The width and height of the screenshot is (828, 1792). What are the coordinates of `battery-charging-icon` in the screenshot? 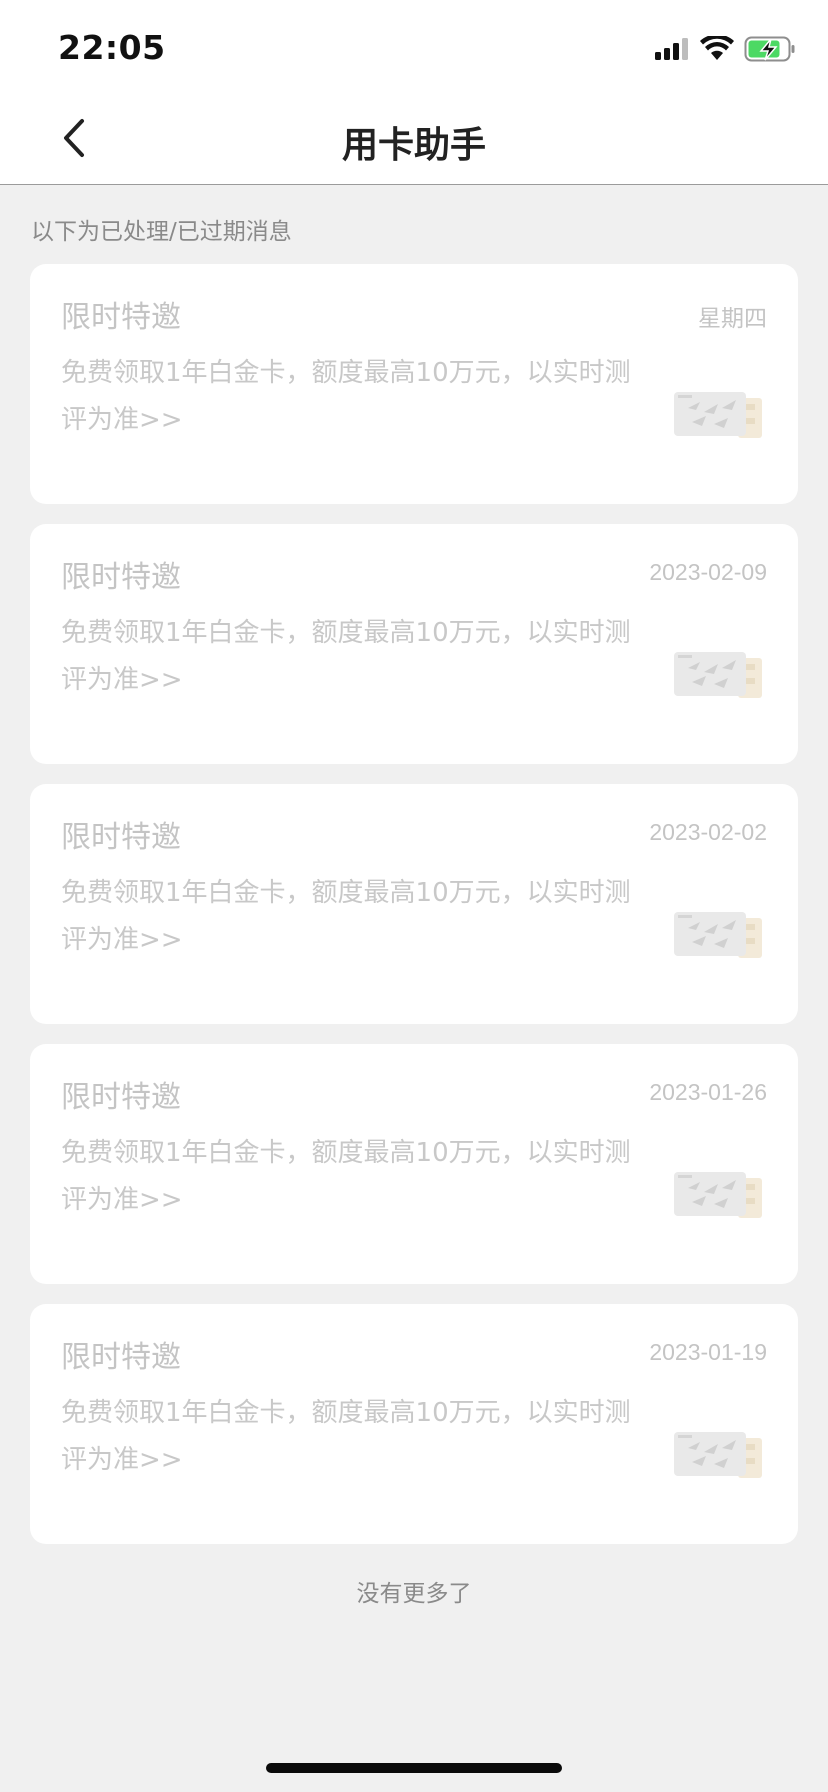 It's located at (770, 51).